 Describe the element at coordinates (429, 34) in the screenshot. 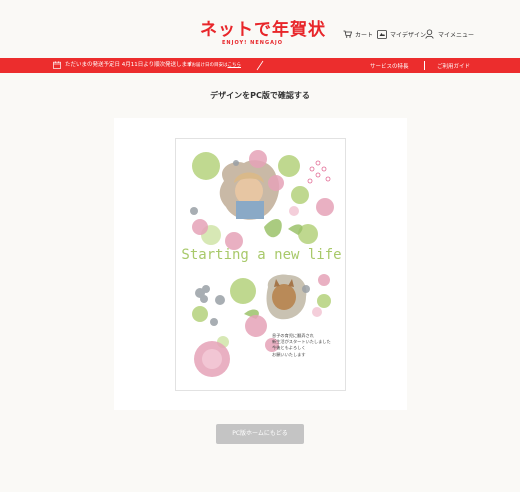

I see `user-icon` at that location.